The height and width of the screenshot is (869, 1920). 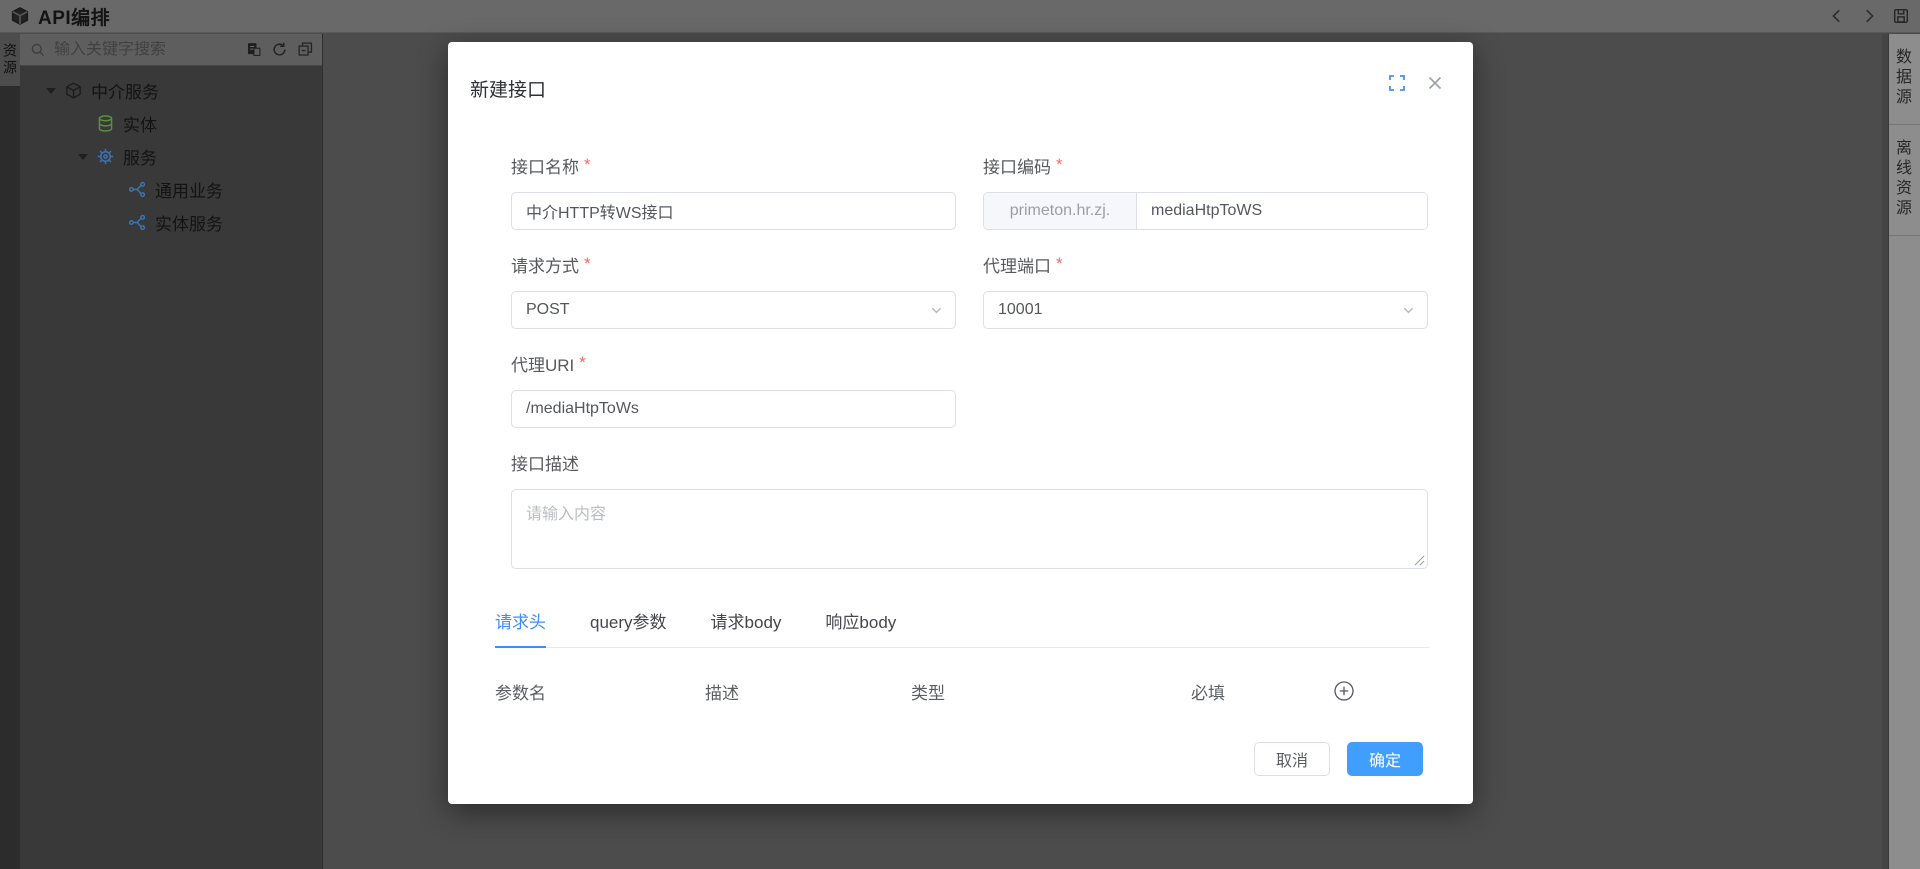 I want to click on tree-item-label: 通用业务, so click(x=189, y=191).